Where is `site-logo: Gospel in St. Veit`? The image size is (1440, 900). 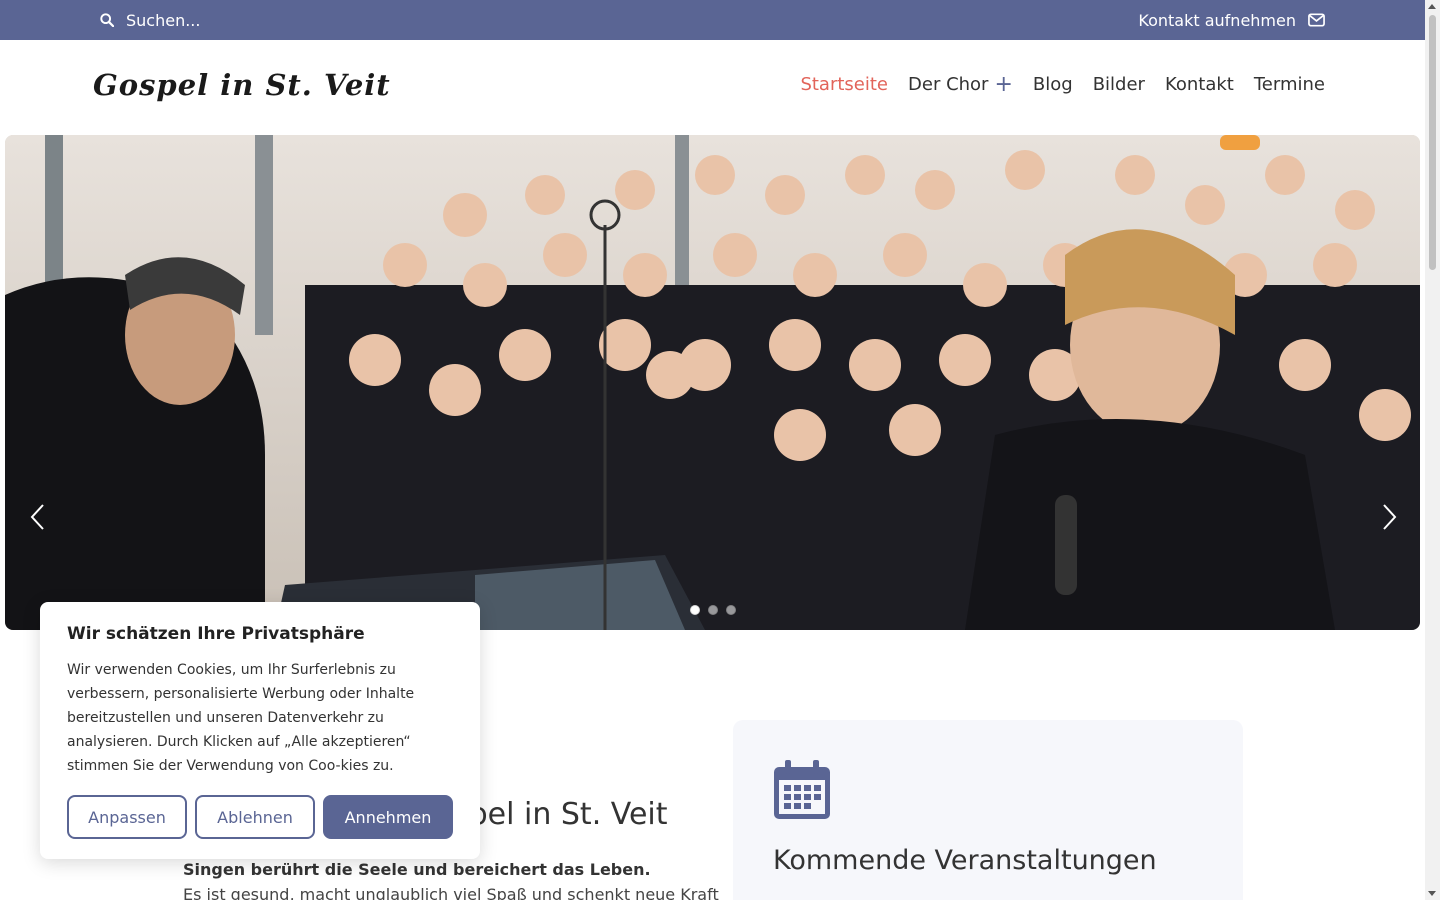
site-logo: Gospel in St. Veit is located at coordinates (242, 85).